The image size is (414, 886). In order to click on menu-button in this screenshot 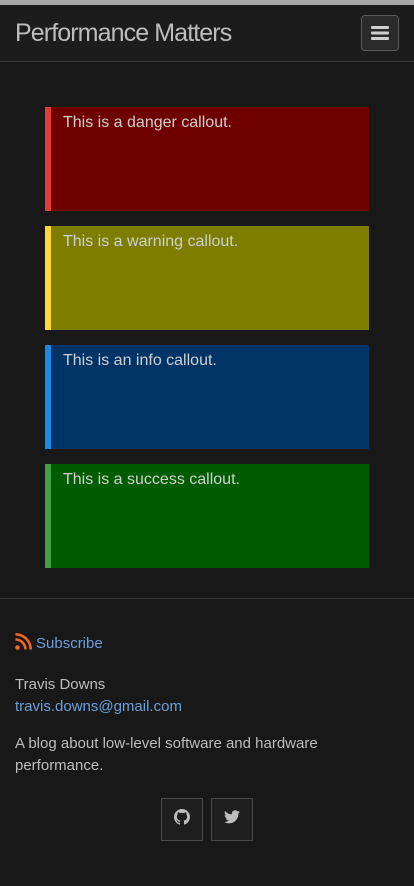, I will do `click(380, 33)`.